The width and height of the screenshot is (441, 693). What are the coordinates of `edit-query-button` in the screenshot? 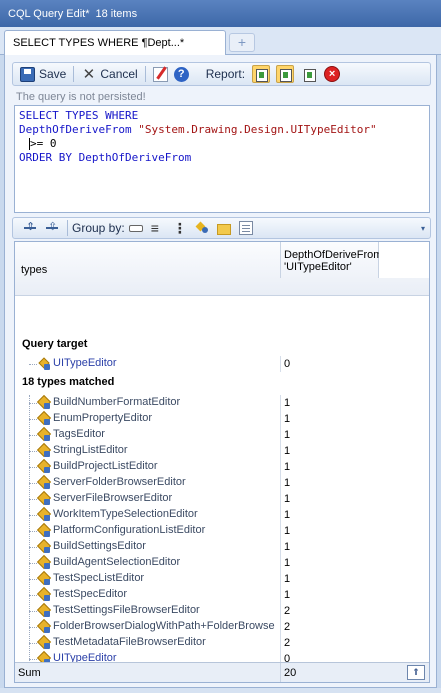 It's located at (160, 74).